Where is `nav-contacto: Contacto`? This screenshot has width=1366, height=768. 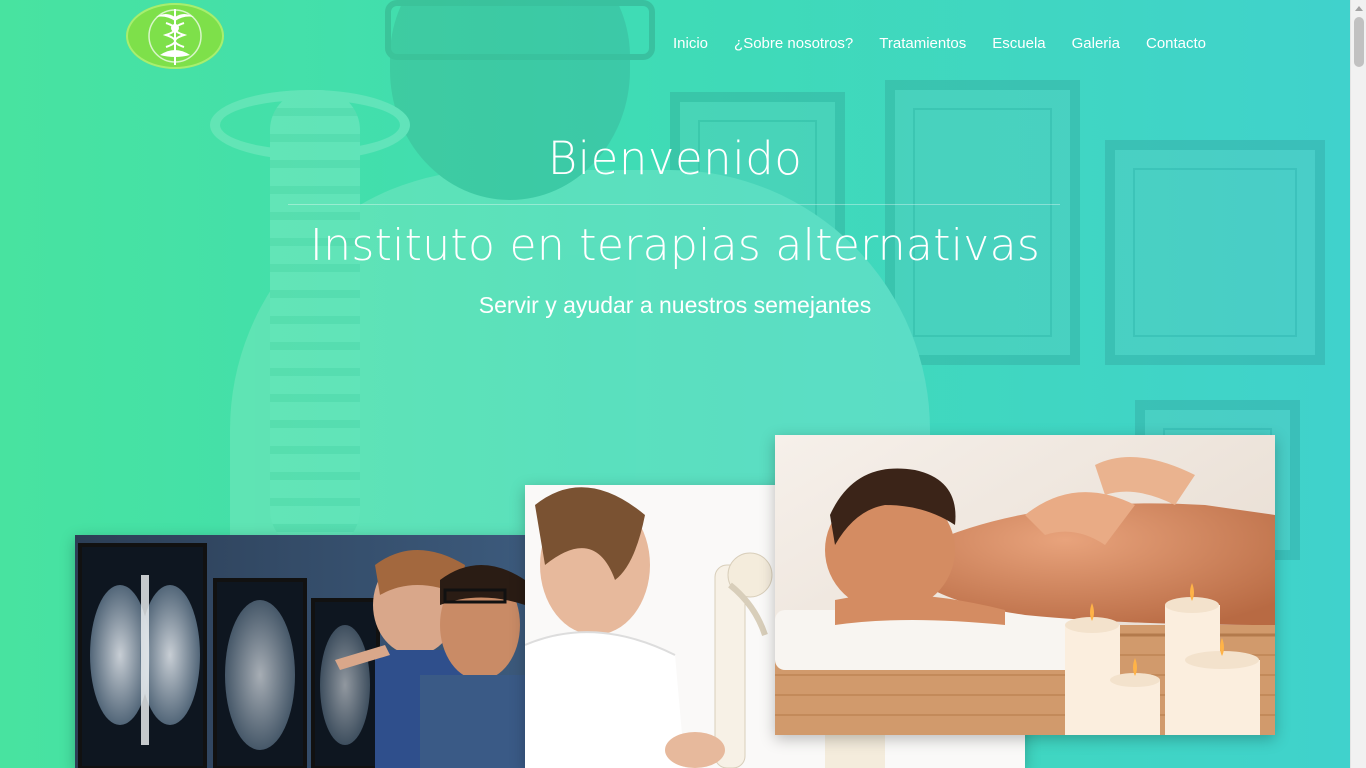
nav-contacto: Contacto is located at coordinates (1176, 44).